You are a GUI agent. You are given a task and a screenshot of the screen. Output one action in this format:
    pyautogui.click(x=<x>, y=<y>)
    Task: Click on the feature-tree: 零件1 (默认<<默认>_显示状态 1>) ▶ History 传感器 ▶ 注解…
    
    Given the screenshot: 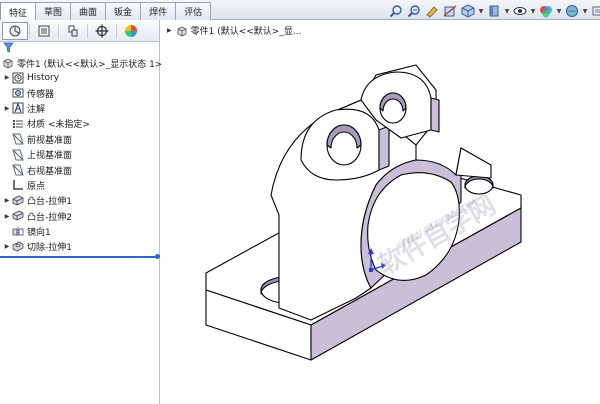 What is the action you would take?
    pyautogui.click(x=83, y=157)
    